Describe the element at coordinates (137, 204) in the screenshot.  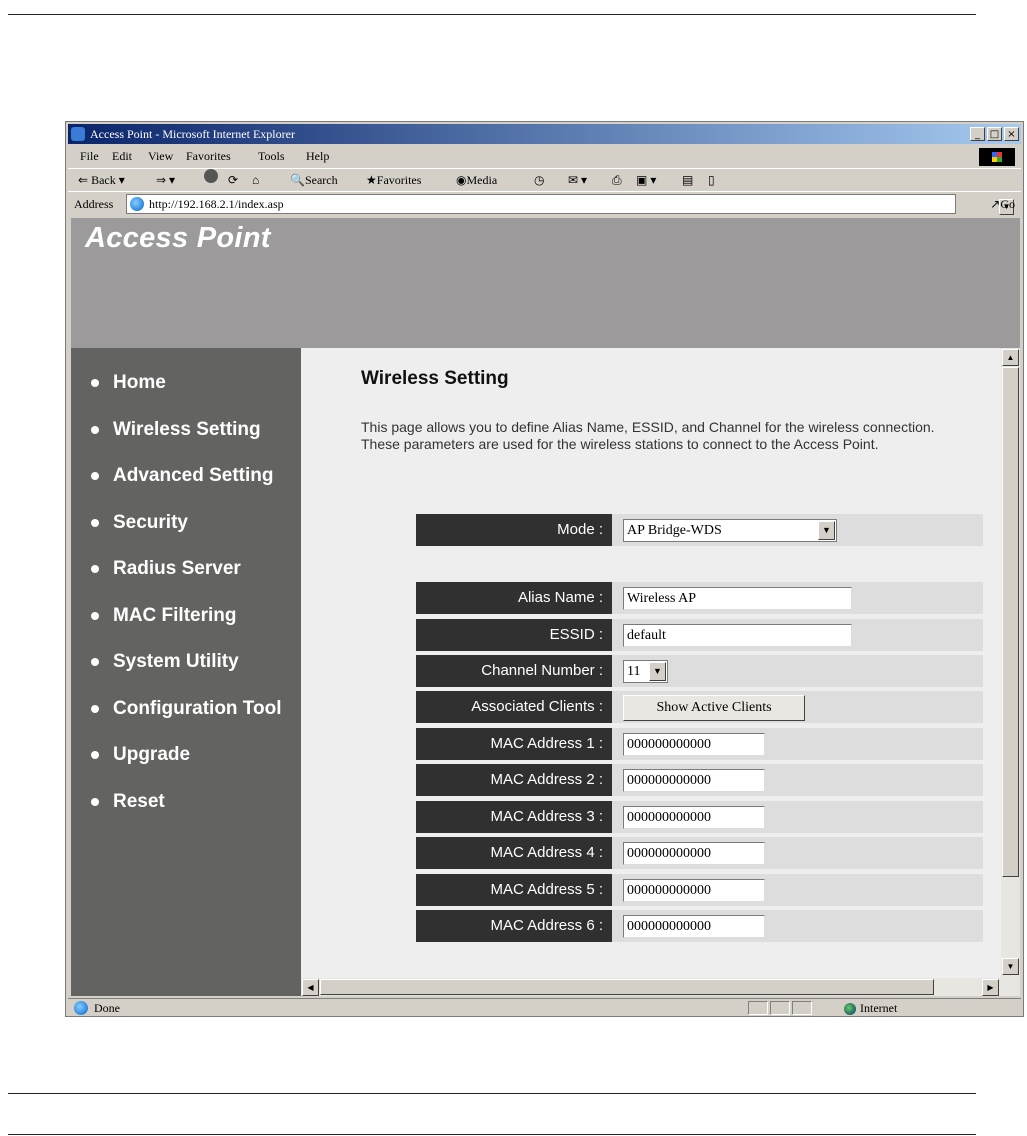
I see `ie-page-icon` at that location.